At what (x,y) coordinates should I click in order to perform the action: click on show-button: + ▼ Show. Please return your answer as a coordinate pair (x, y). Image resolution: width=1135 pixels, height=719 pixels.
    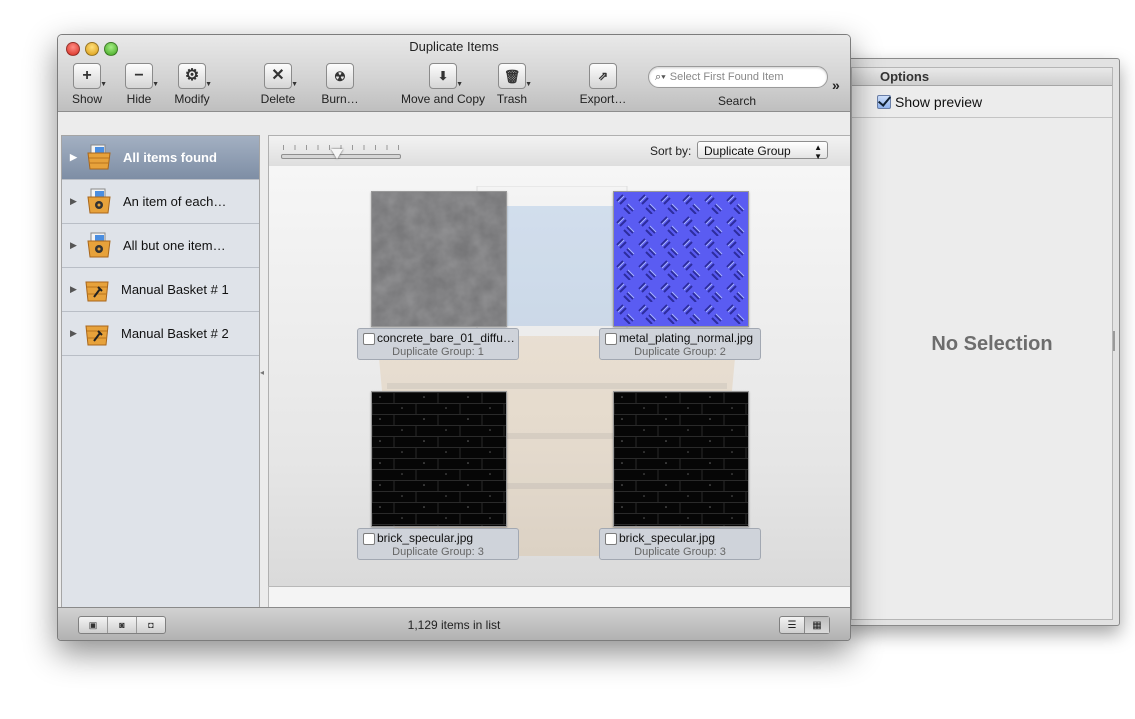
    Looking at the image, I should click on (88, 84).